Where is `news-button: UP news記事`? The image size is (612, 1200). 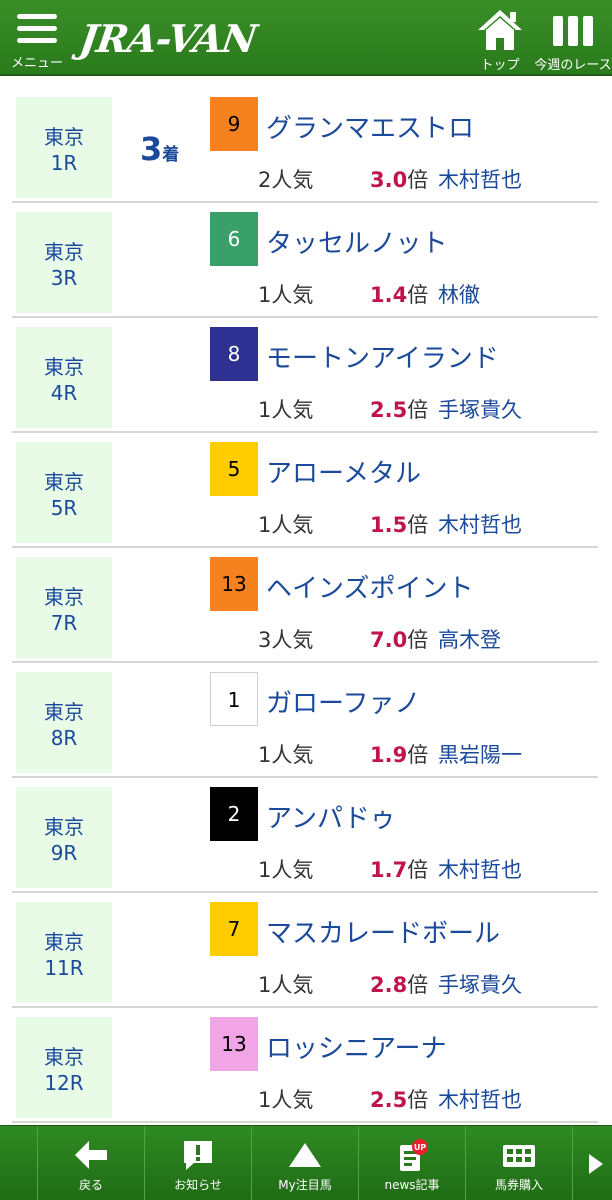
news-button: UP news記事 is located at coordinates (411, 1163).